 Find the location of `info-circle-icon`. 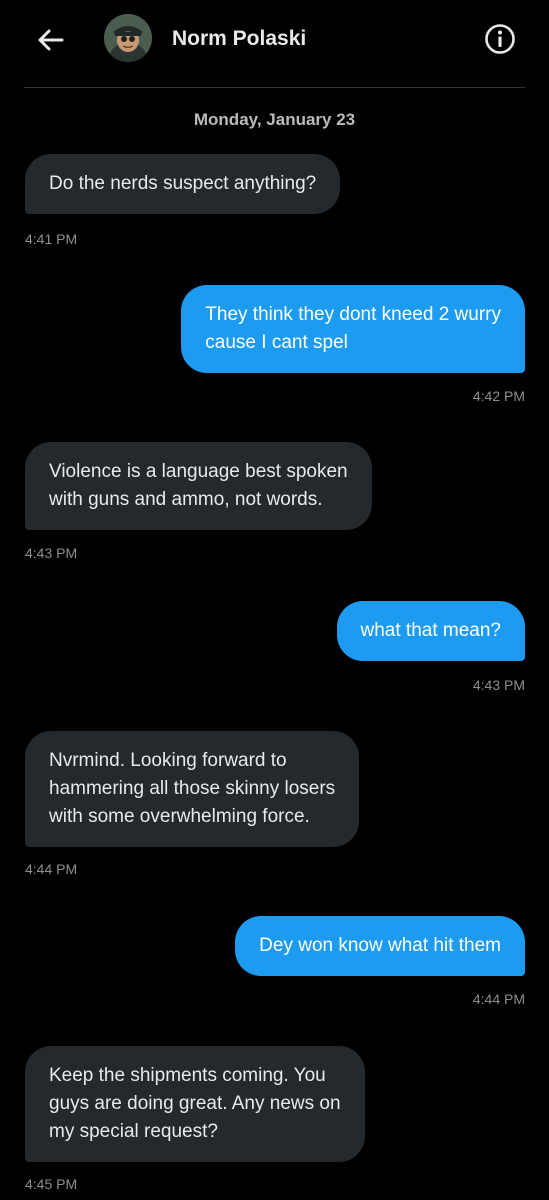

info-circle-icon is located at coordinates (500, 39).